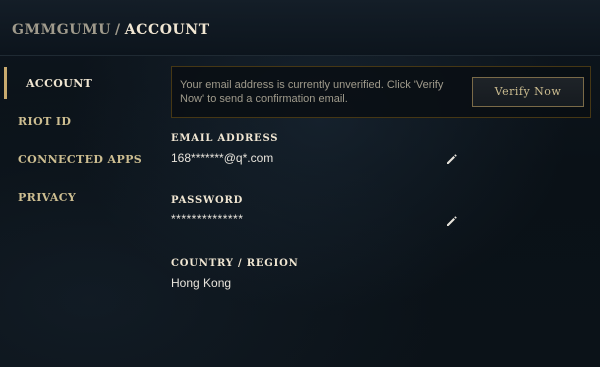  What do you see at coordinates (201, 283) in the screenshot?
I see `country-region-value: Hong Kong` at bounding box center [201, 283].